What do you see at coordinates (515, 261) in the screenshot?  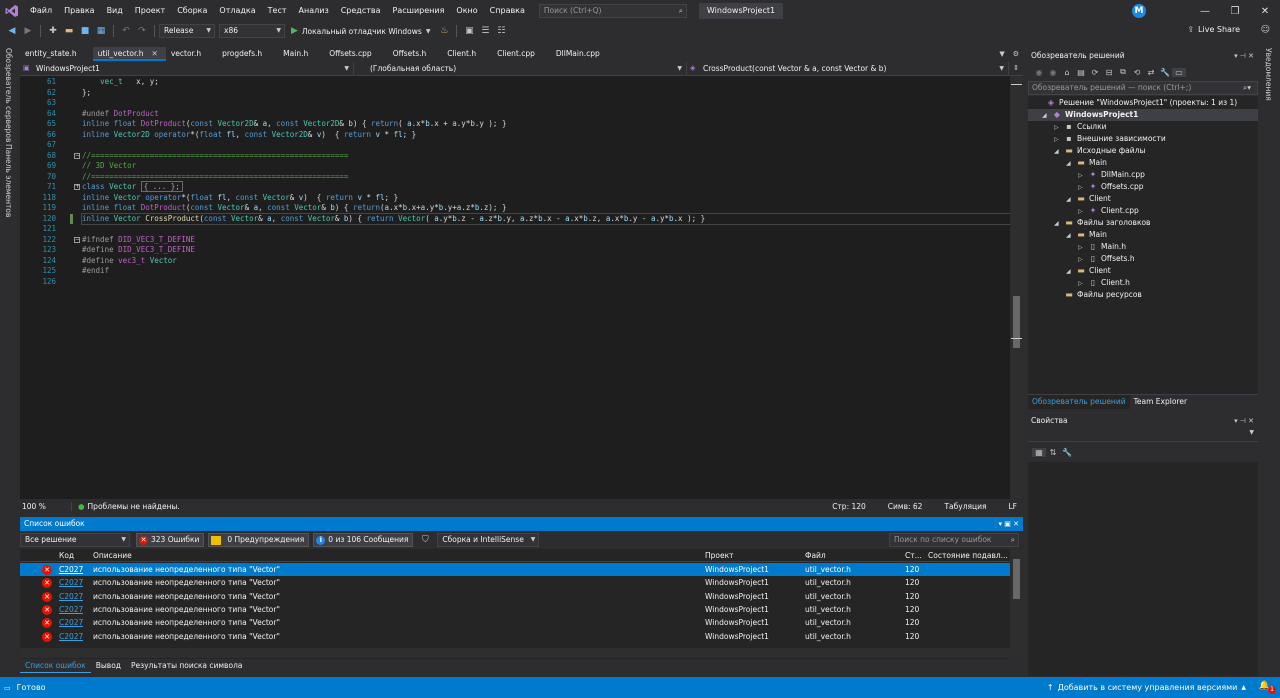 I see `code-line: 124 #define vec3_t Vector` at bounding box center [515, 261].